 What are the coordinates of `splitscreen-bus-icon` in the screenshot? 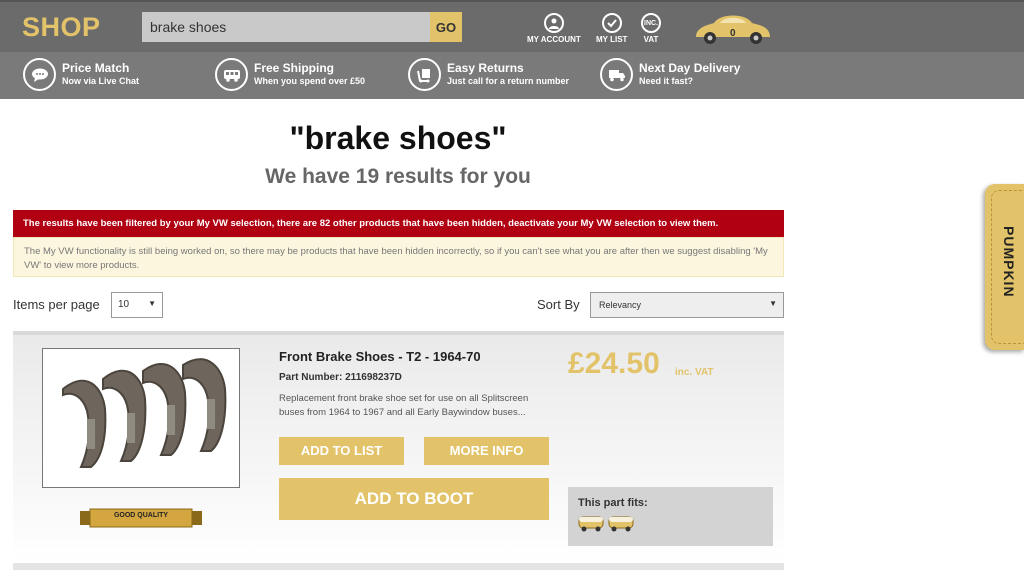 It's located at (591, 524).